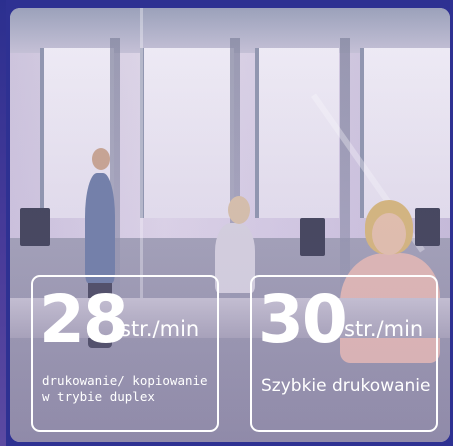 This screenshot has width=453, height=446. Describe the element at coordinates (84, 319) in the screenshot. I see `stat-number: 28` at that location.